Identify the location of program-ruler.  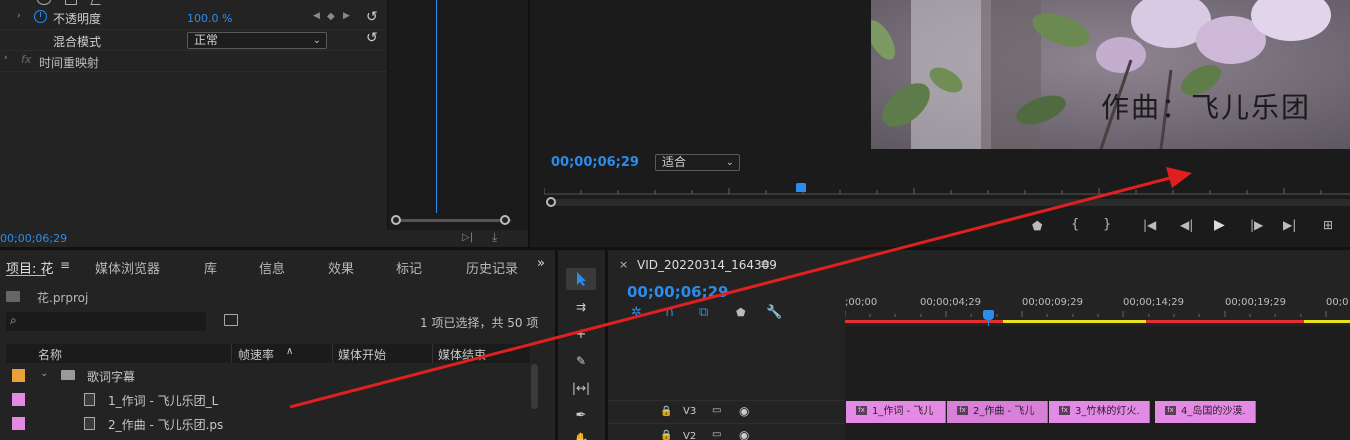
(947, 190).